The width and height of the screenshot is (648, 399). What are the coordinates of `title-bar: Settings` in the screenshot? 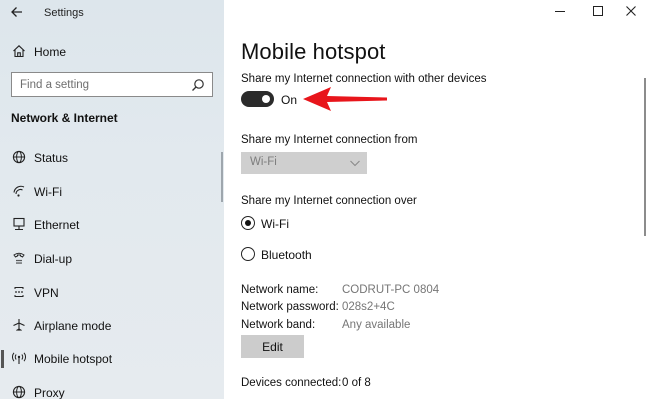 It's located at (112, 13).